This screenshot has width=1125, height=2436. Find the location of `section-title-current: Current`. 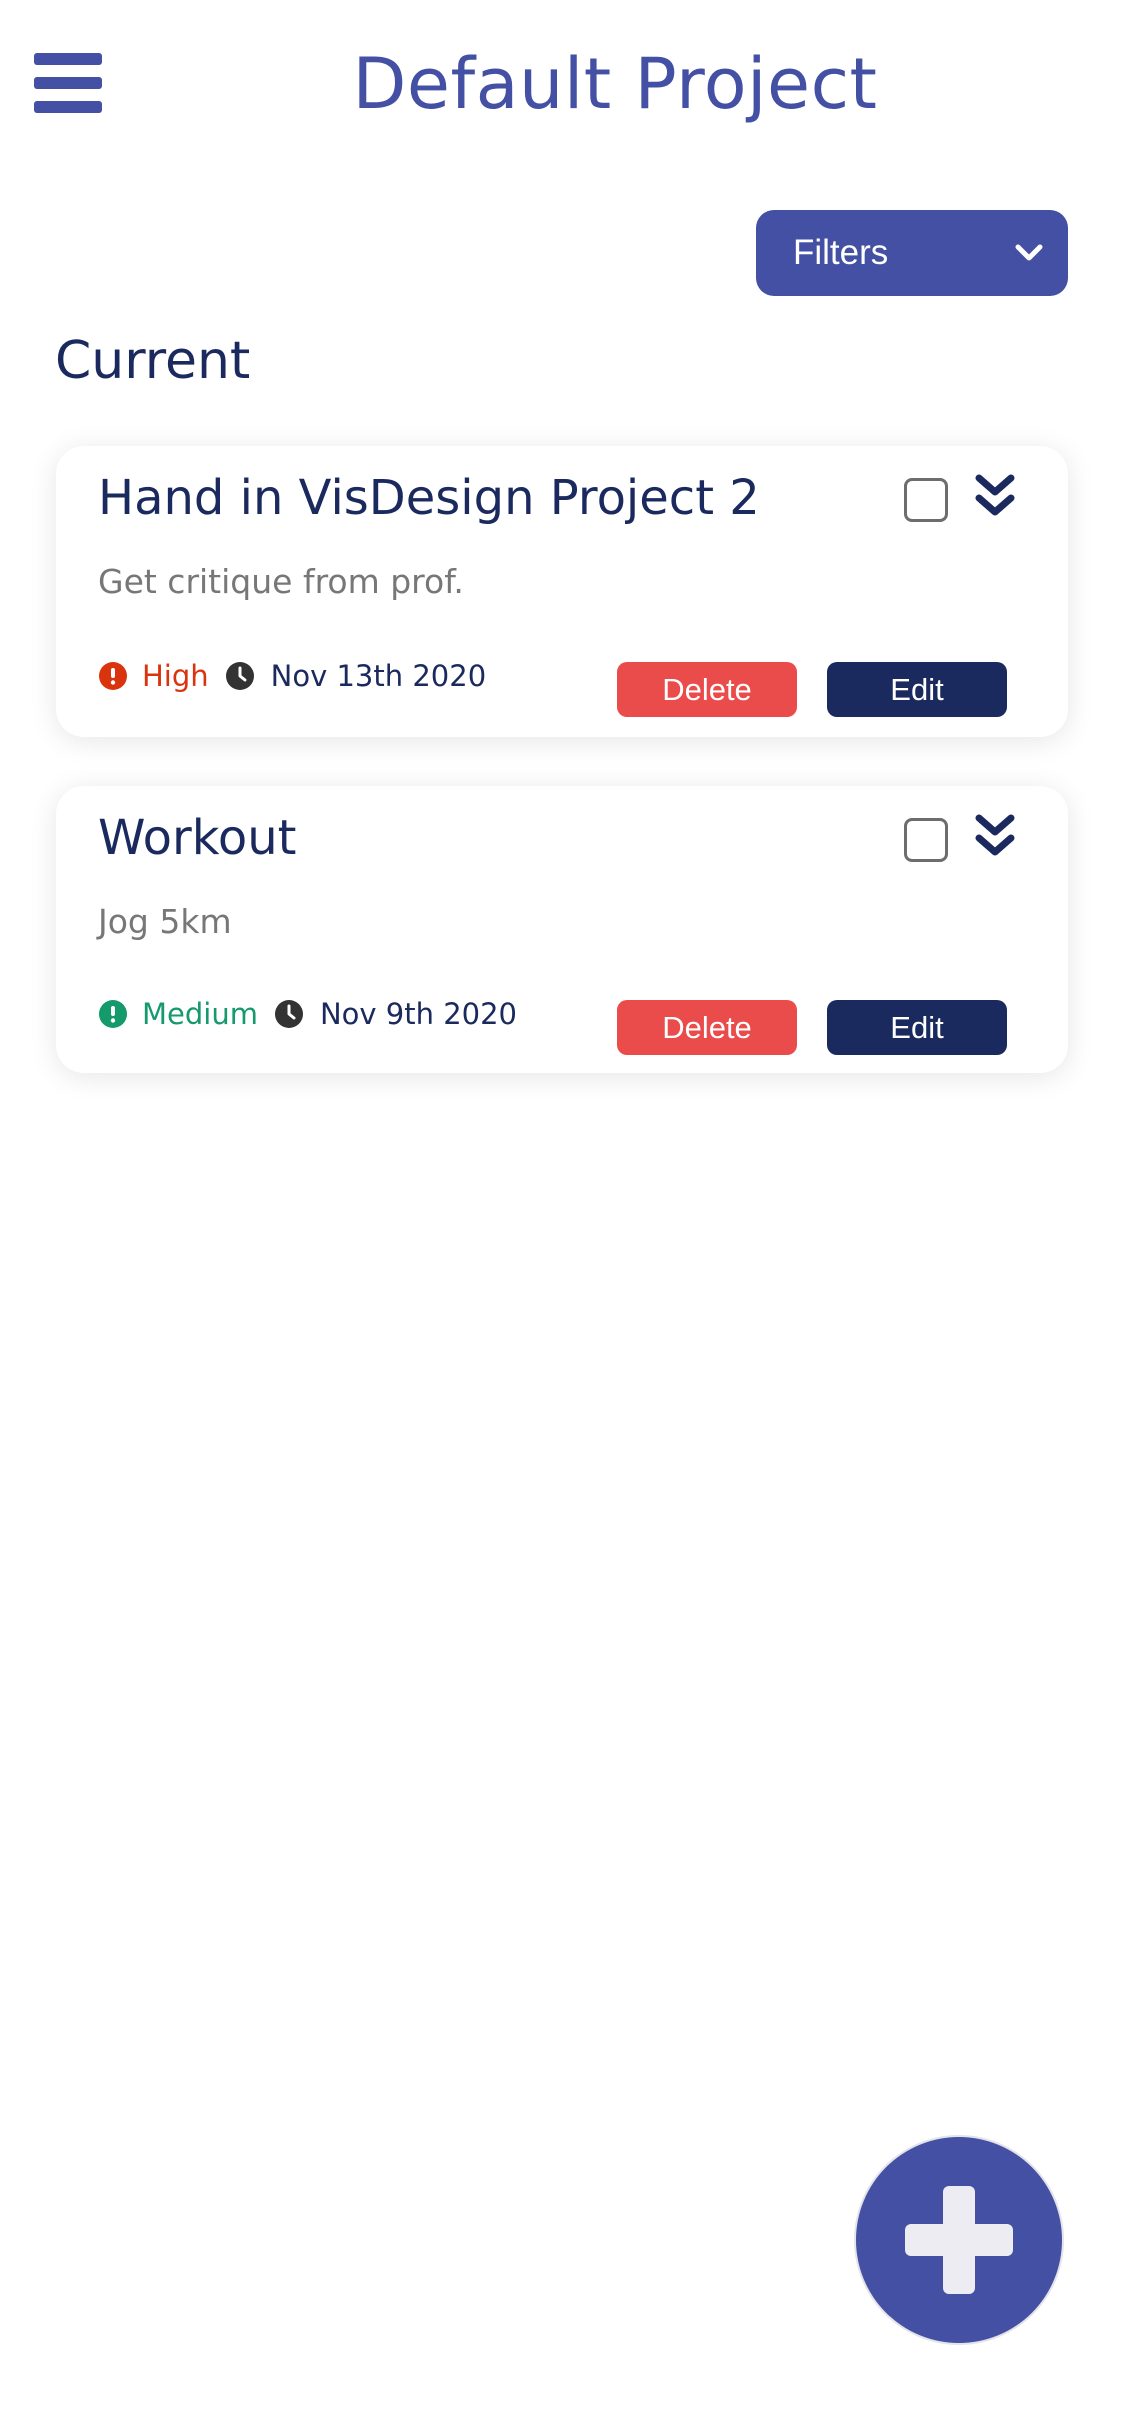

section-title-current: Current is located at coordinates (153, 361).